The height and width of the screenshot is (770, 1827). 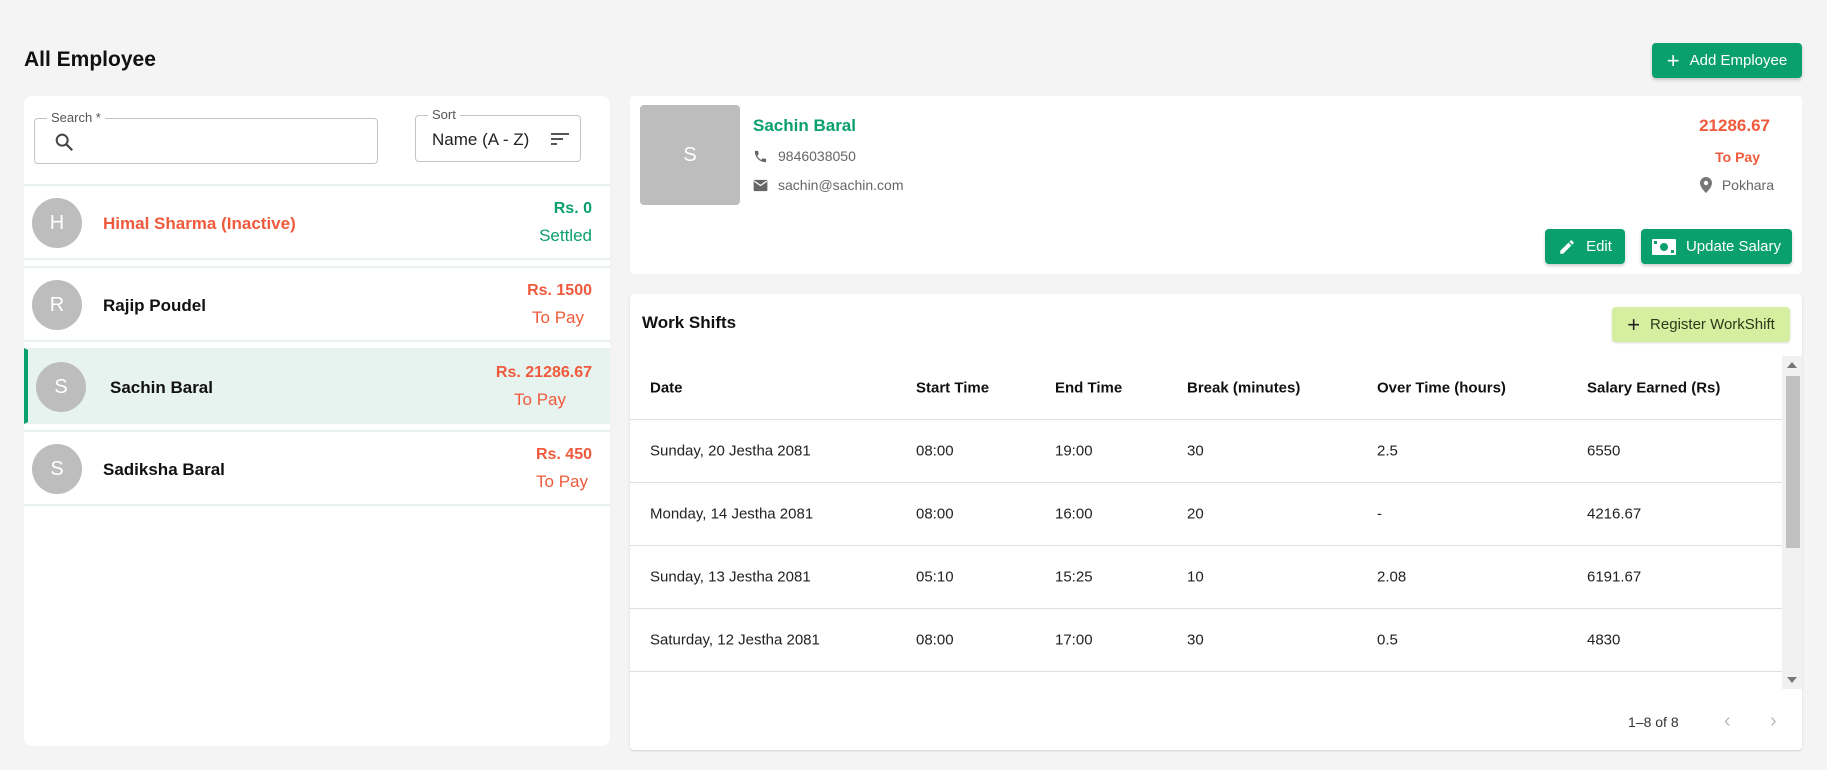 What do you see at coordinates (1441, 387) in the screenshot?
I see `column-header: Over Time (hours)` at bounding box center [1441, 387].